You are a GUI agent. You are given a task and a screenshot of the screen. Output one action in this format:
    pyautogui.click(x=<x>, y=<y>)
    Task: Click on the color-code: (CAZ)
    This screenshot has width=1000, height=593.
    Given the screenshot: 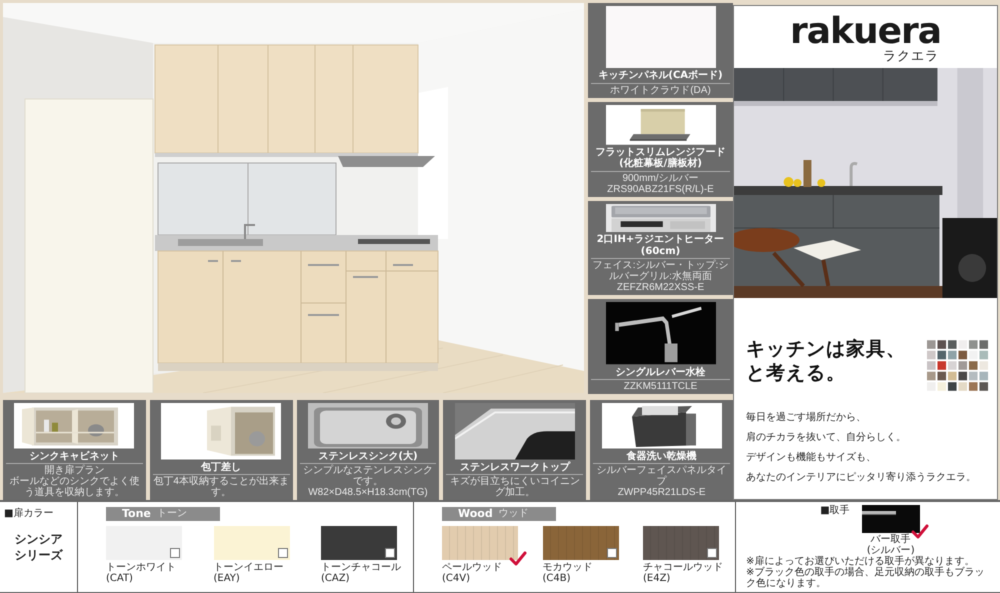 What is the action you would take?
    pyautogui.click(x=335, y=578)
    